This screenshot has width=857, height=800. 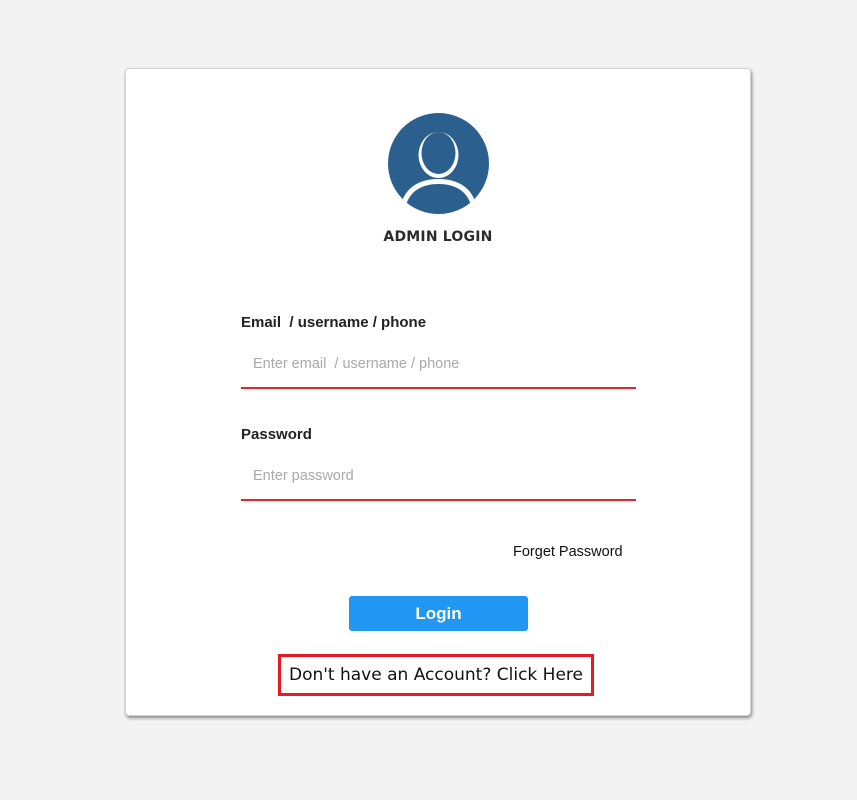 I want to click on signup-link: Don't have an Account? Click Here, so click(x=436, y=675).